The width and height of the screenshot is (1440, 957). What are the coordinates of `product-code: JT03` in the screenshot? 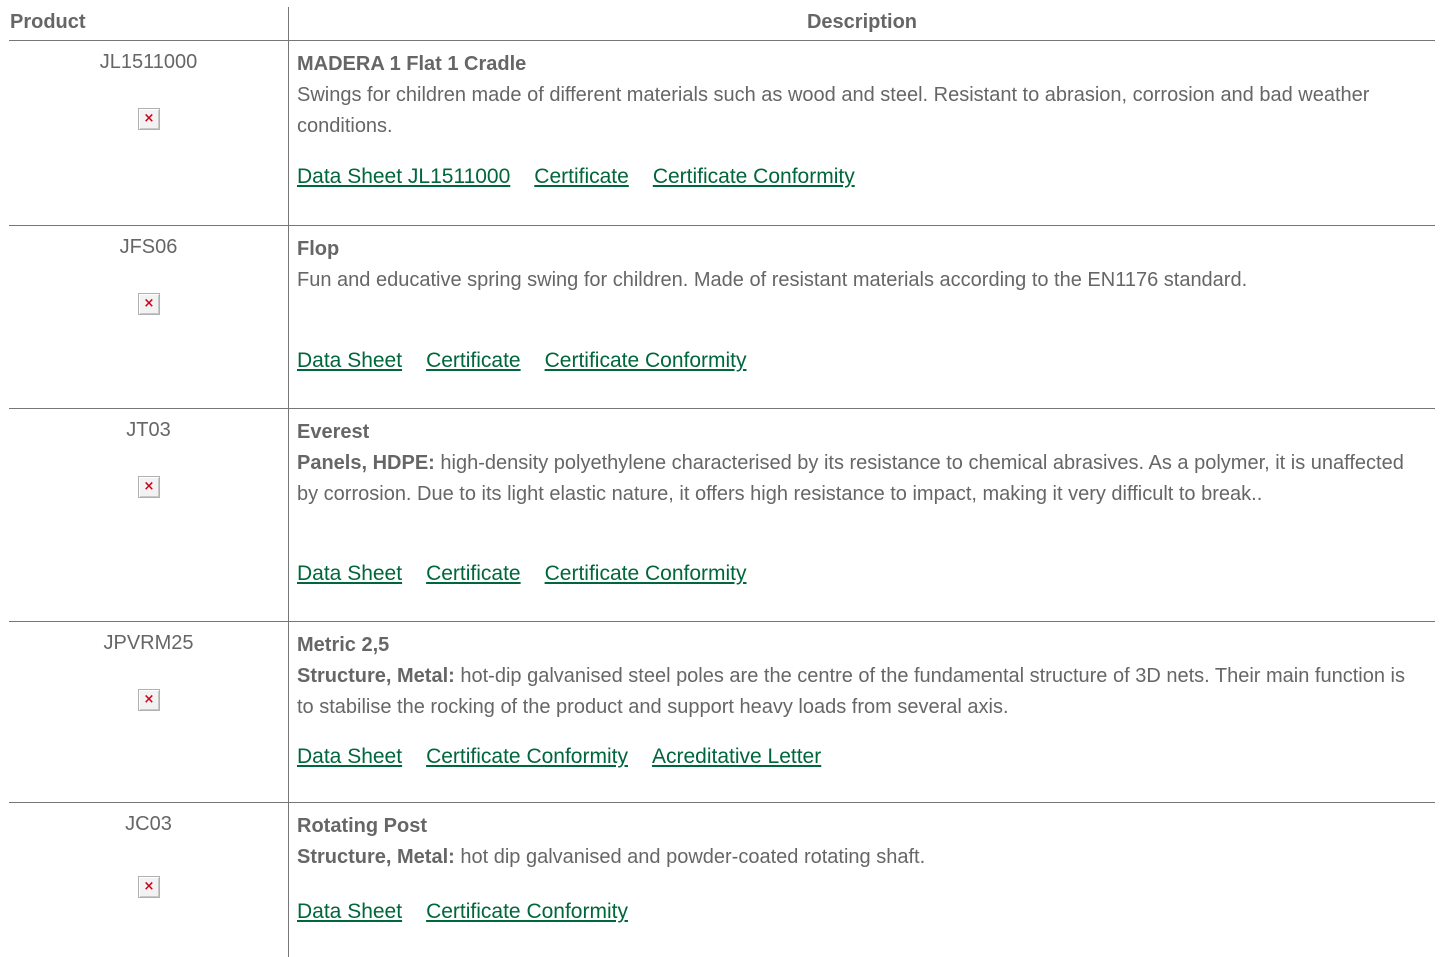 It's located at (148, 430).